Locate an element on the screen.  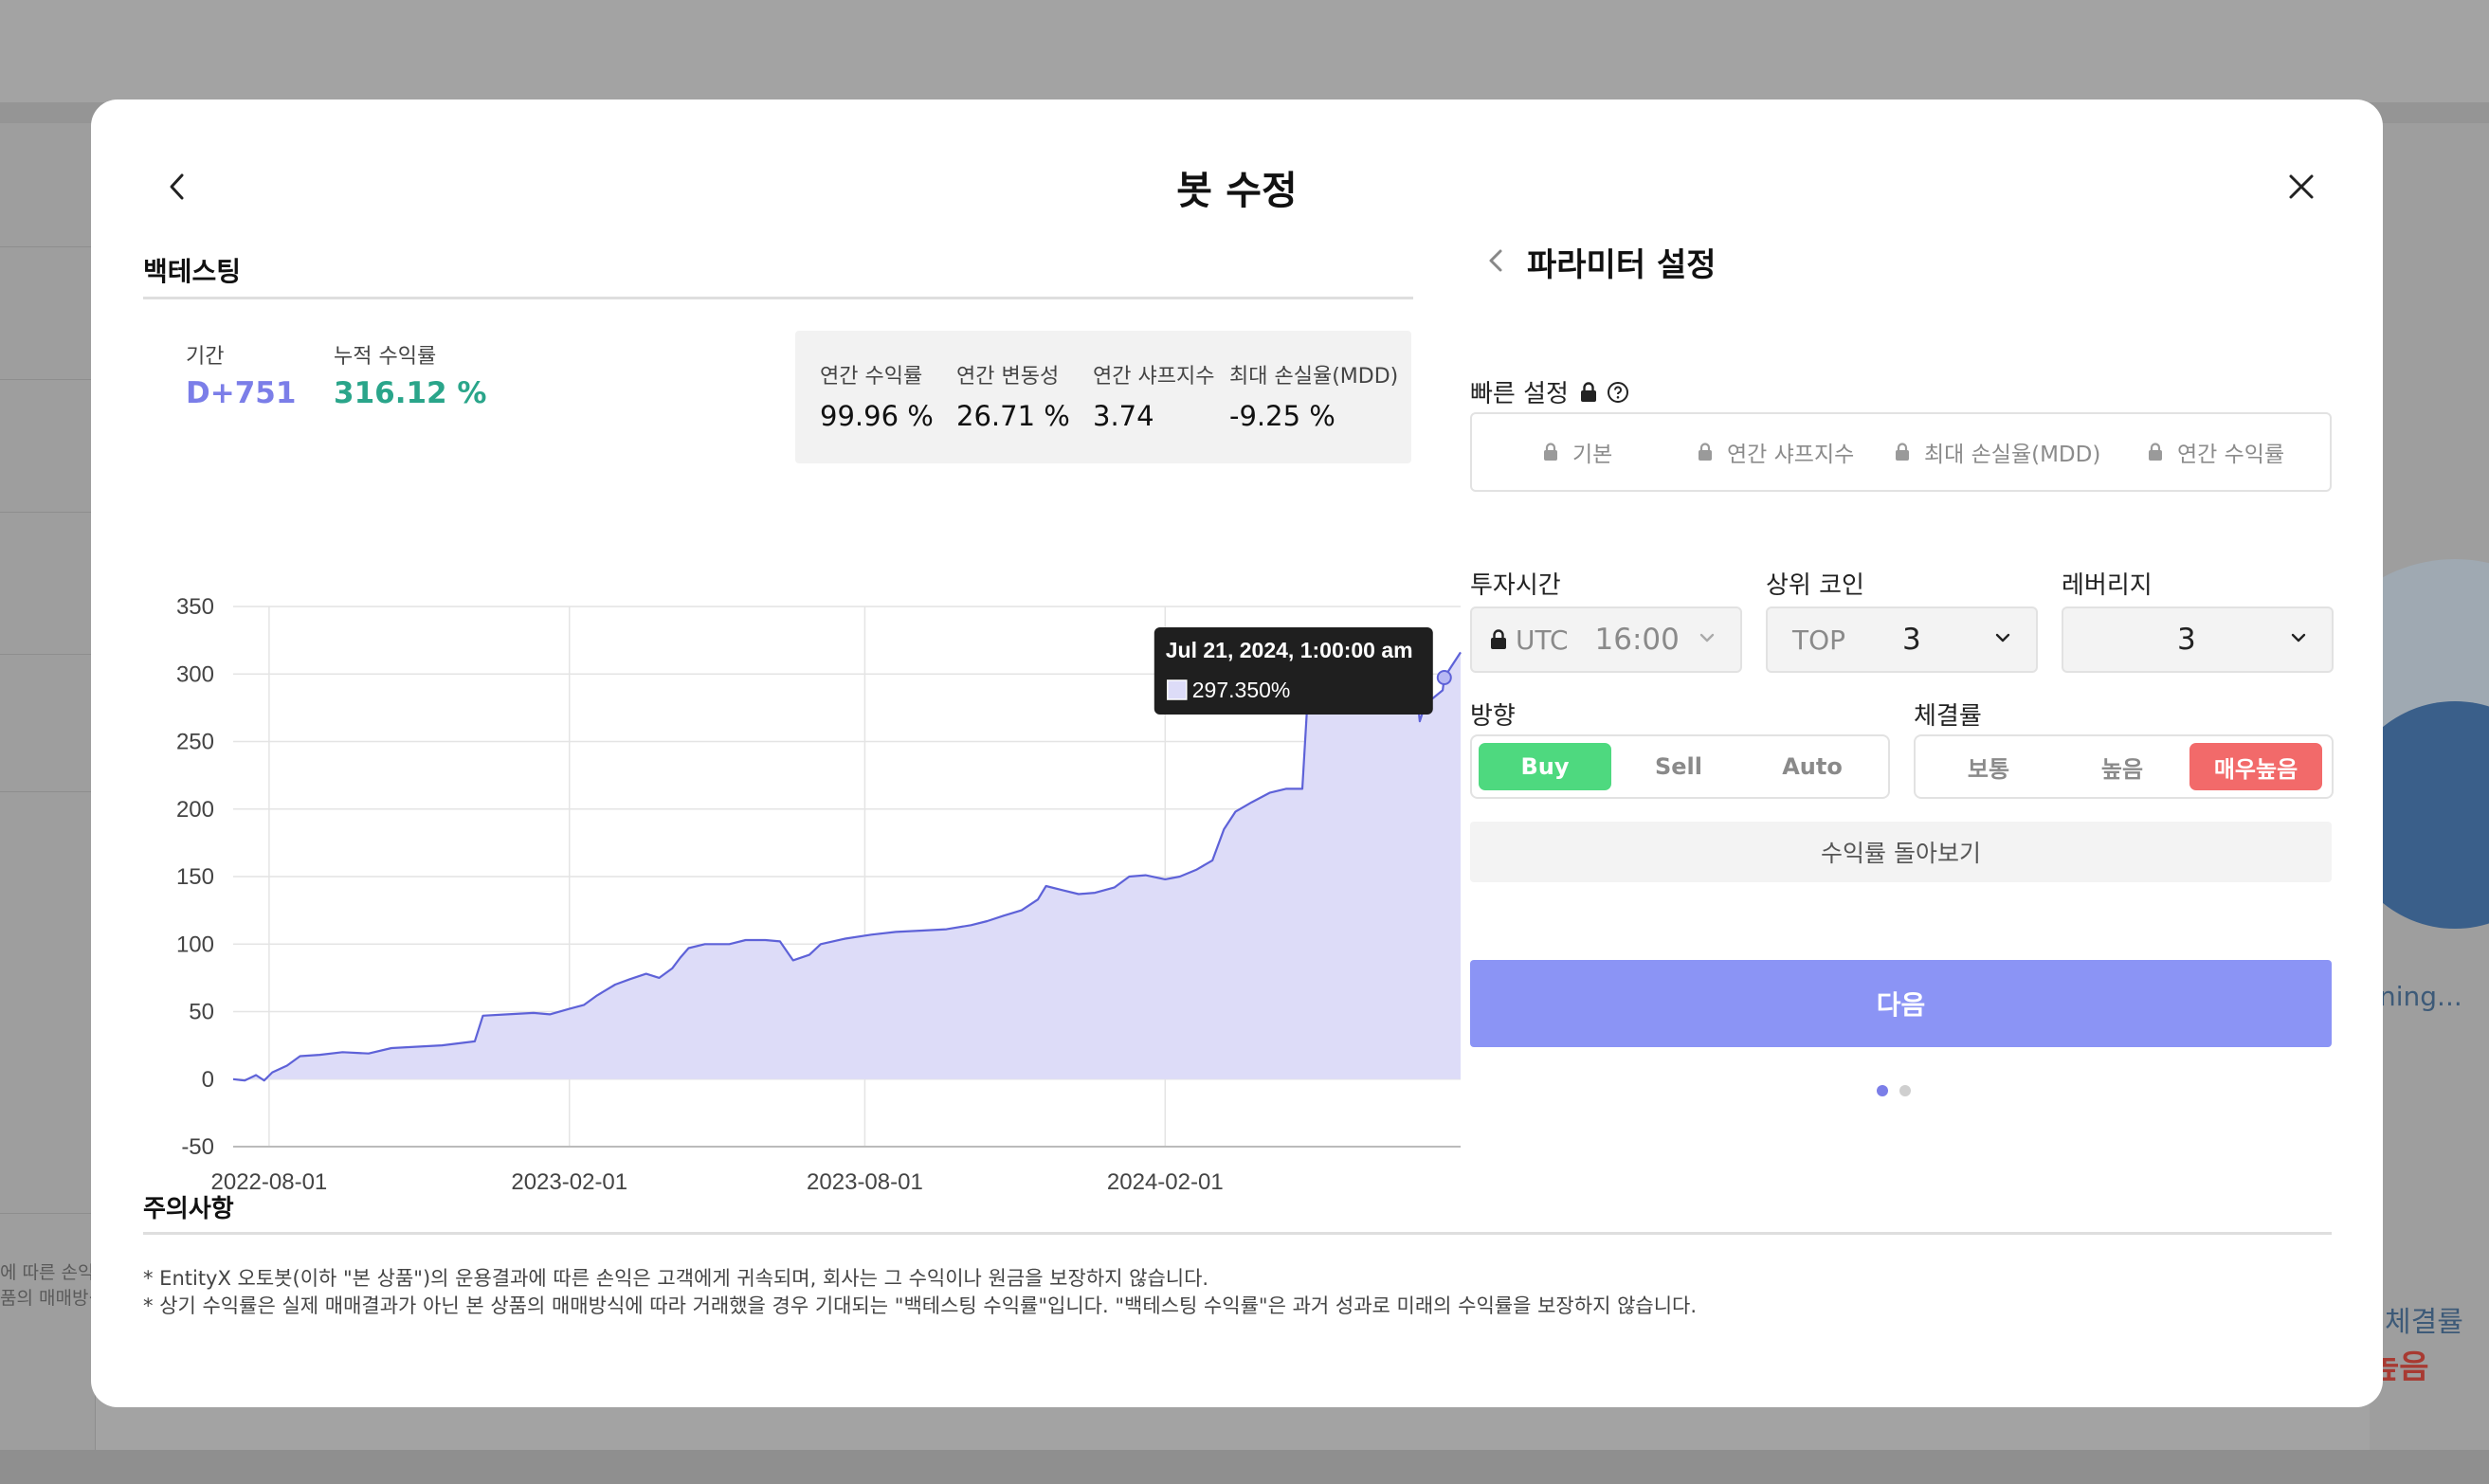
y-tick-label: 0 is located at coordinates (208, 1080).